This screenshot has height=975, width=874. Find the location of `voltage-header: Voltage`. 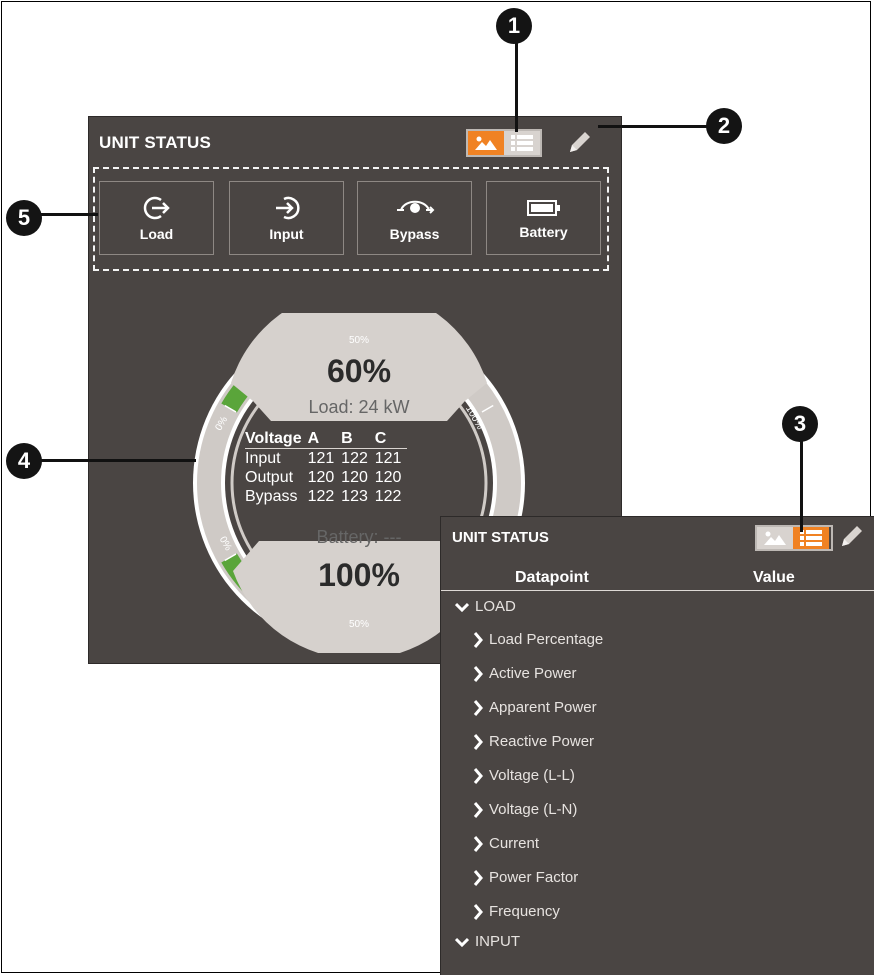

voltage-header: Voltage is located at coordinates (276, 439).